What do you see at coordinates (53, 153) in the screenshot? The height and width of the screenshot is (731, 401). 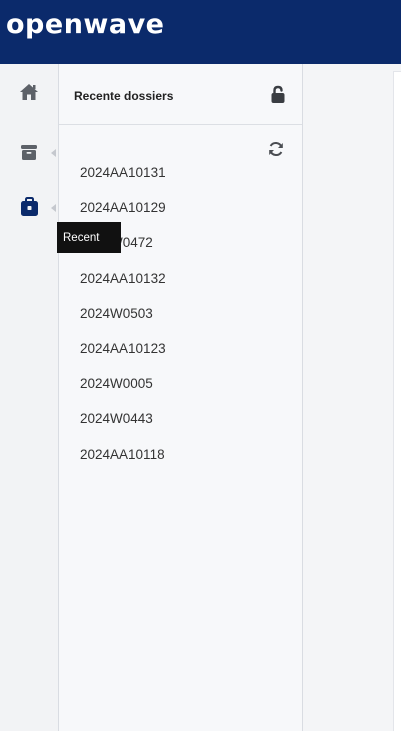 I see `files-caret-icon` at bounding box center [53, 153].